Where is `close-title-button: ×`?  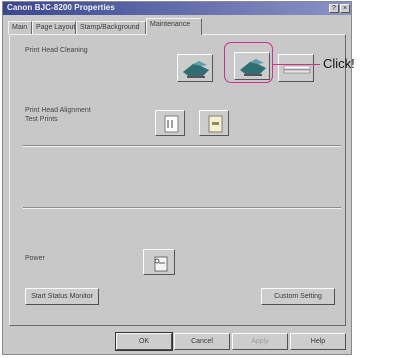 close-title-button: × is located at coordinates (345, 8).